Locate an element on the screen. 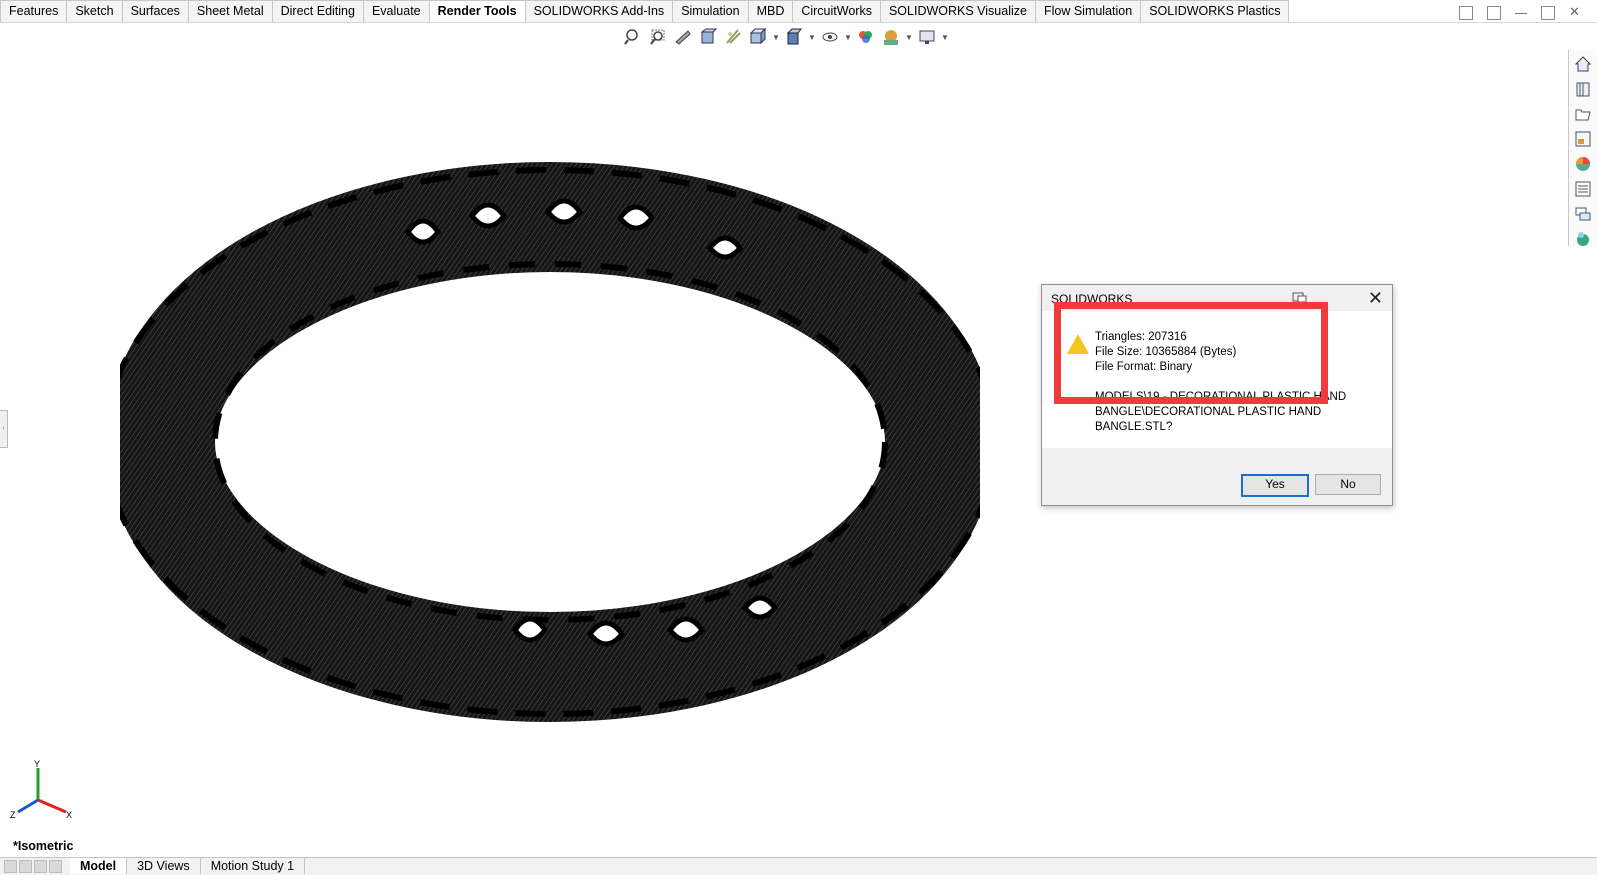 Image resolution: width=1597 pixels, height=875 pixels. hide-show-items-icon is located at coordinates (830, 37).